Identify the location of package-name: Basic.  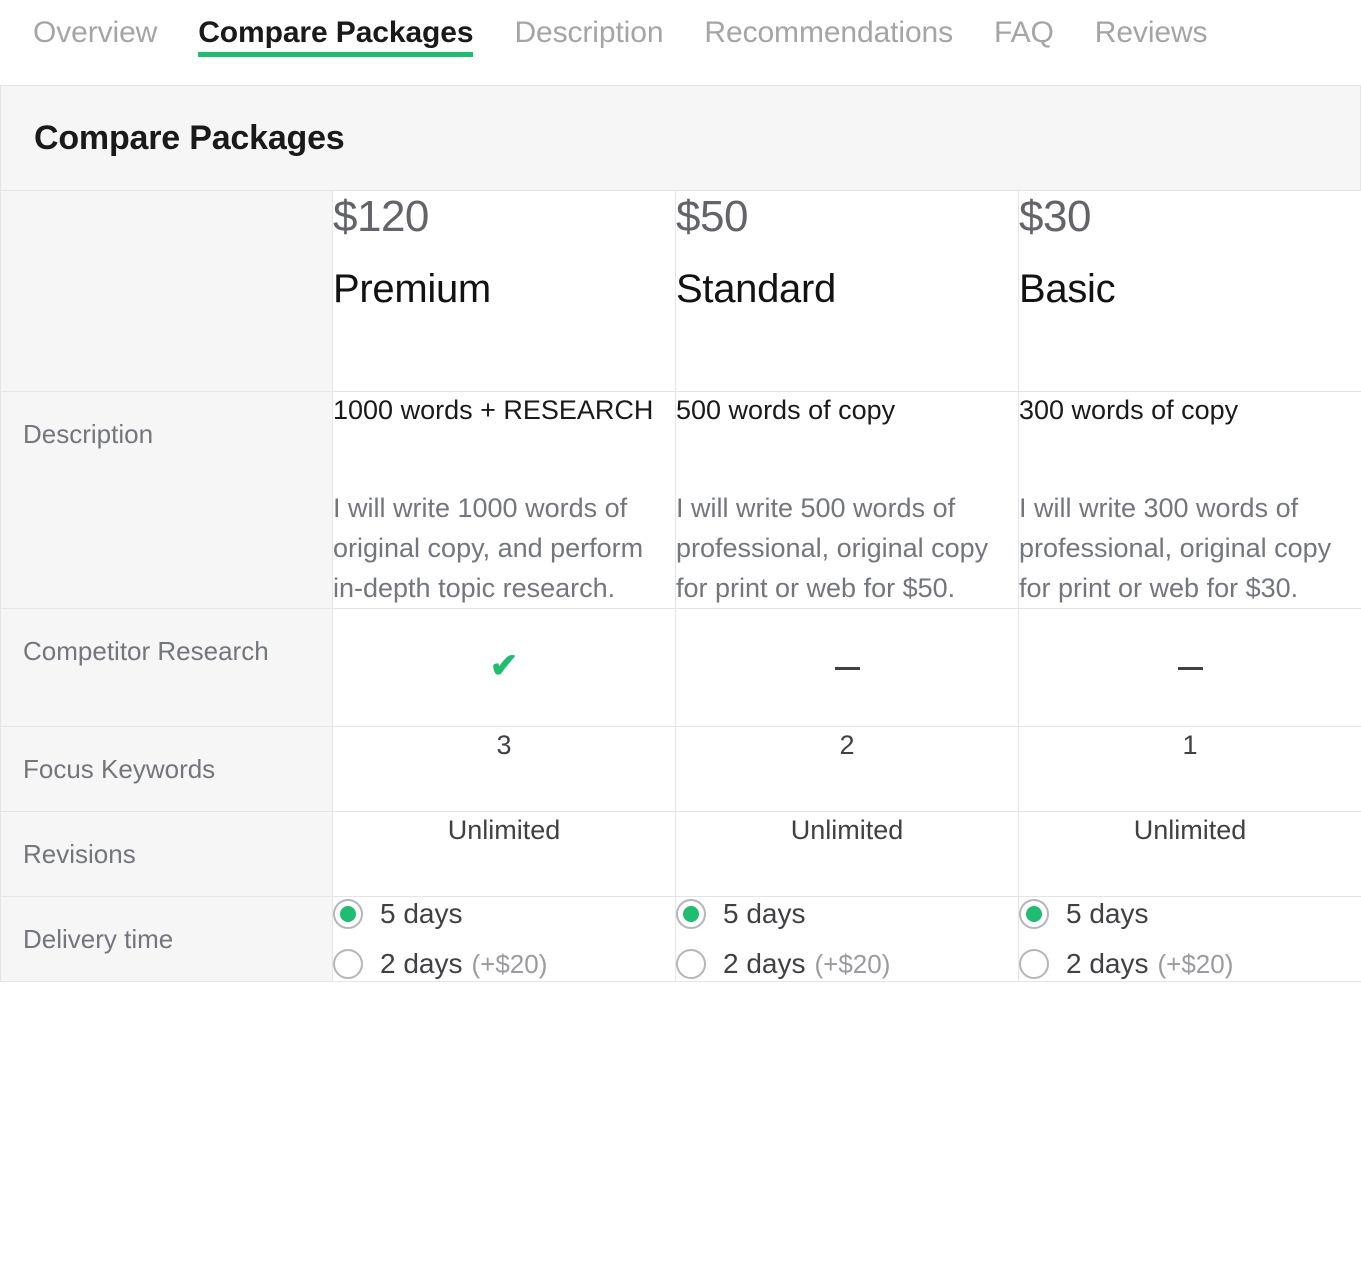
(1067, 289).